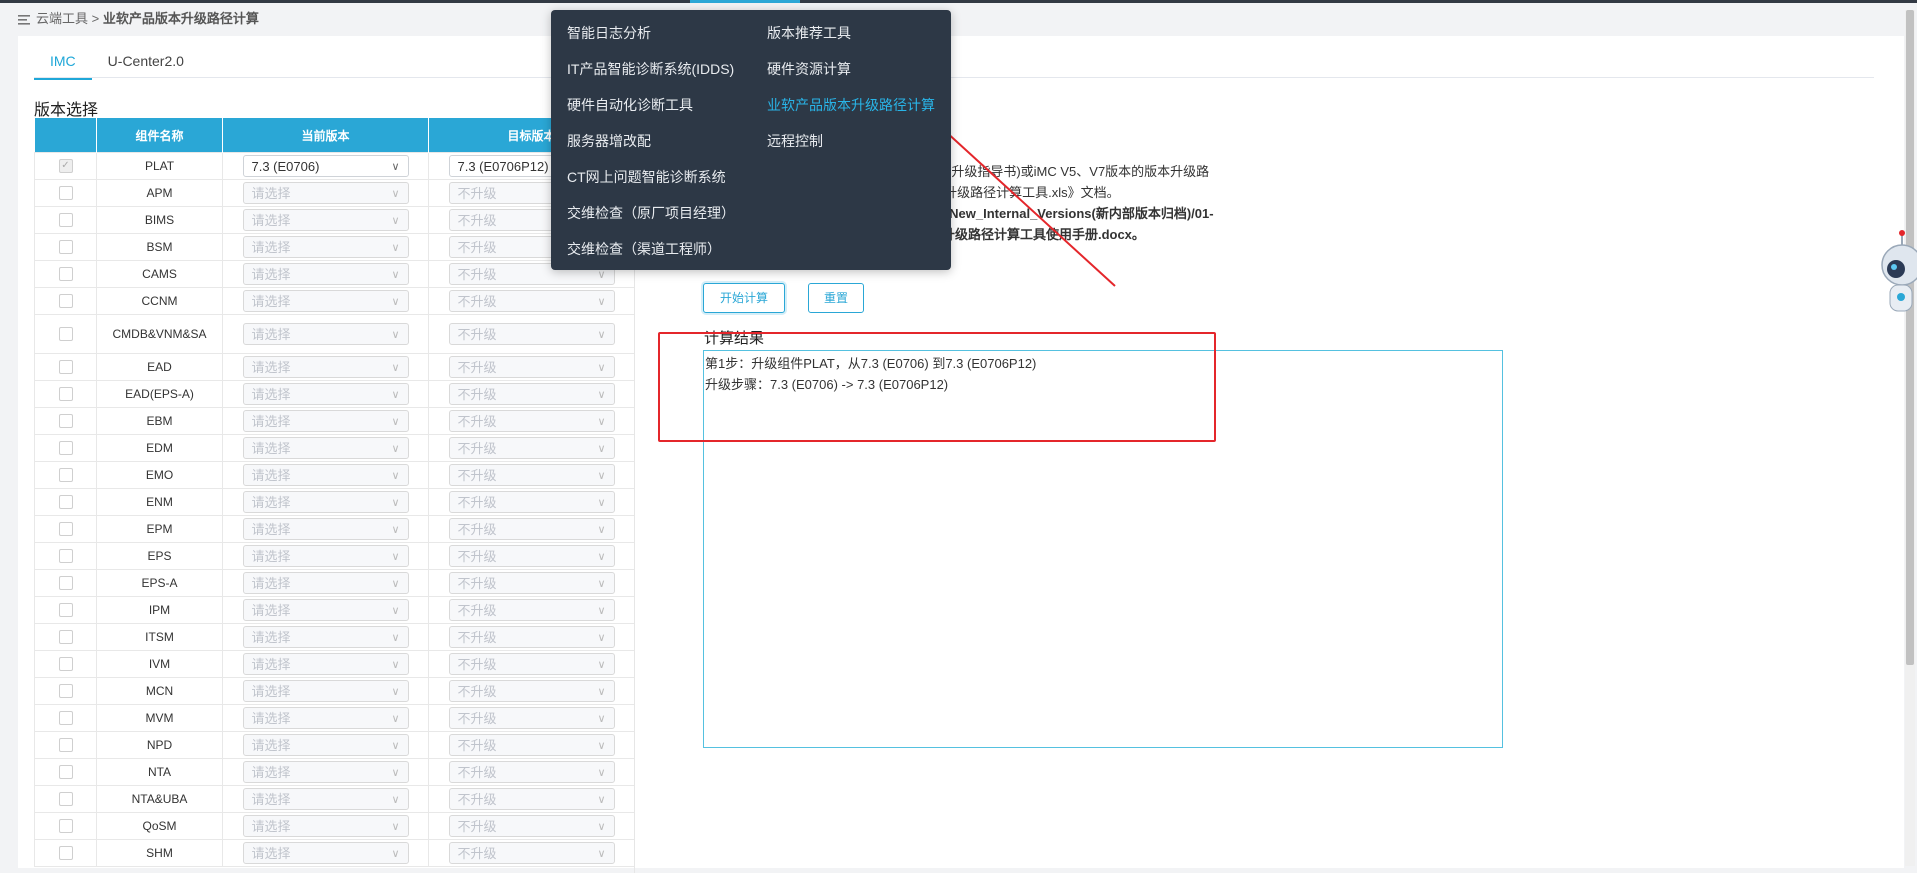 Image resolution: width=1917 pixels, height=873 pixels. I want to click on menu-item-upgrade-path: 业软产品版本升级路径计算, so click(851, 105).